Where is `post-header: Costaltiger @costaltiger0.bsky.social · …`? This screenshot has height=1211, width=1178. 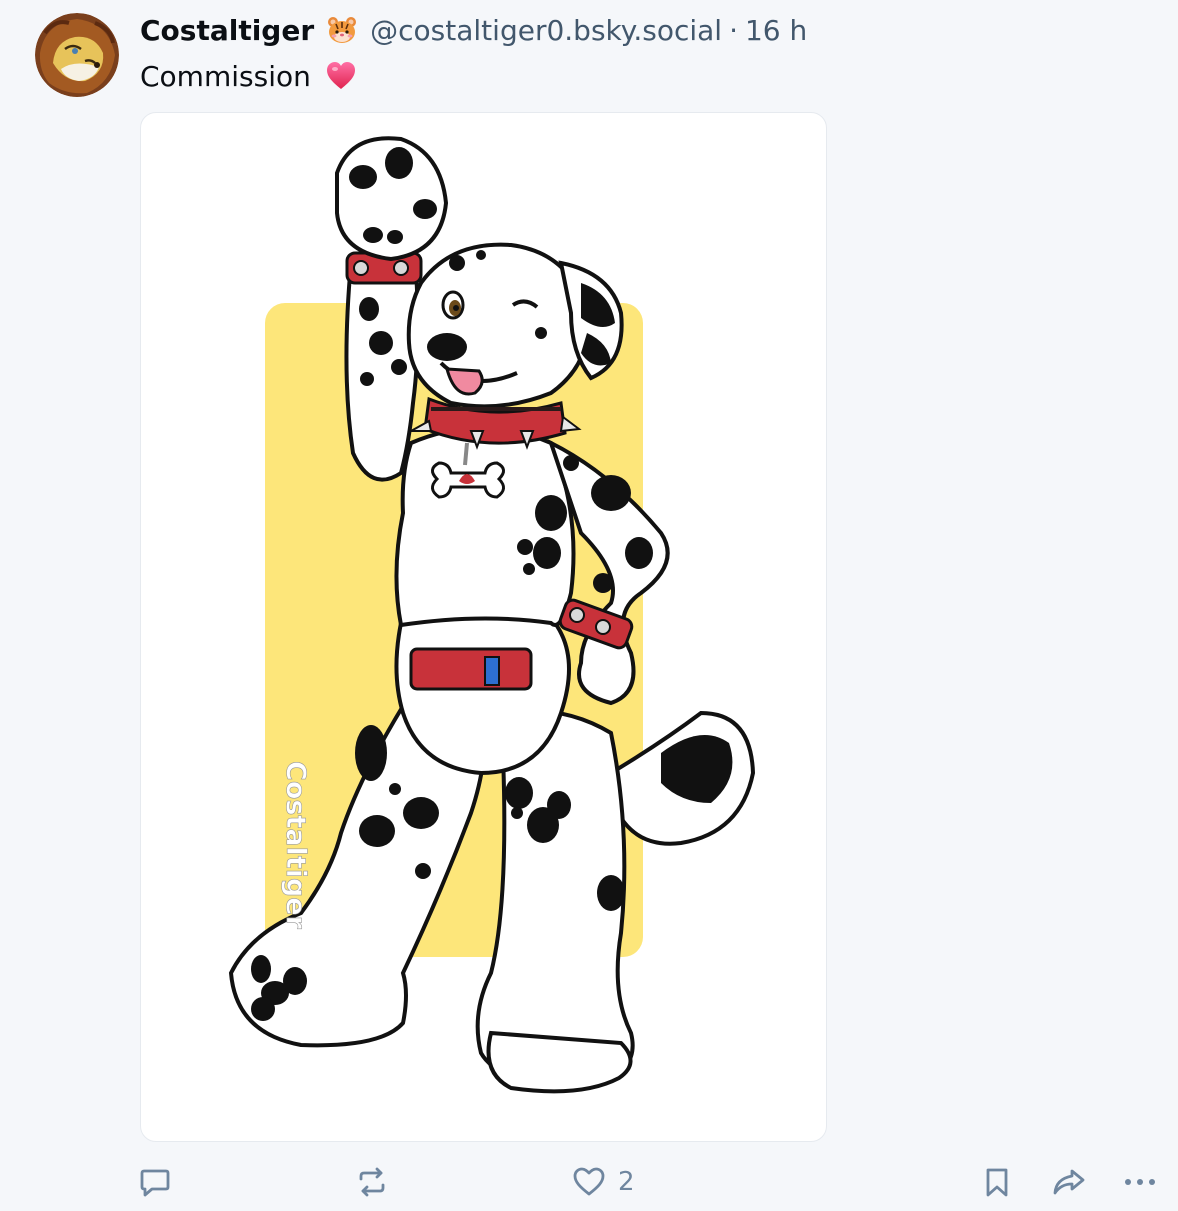
post-header: Costaltiger @costaltiger0.bsky.social · … is located at coordinates (473, 30).